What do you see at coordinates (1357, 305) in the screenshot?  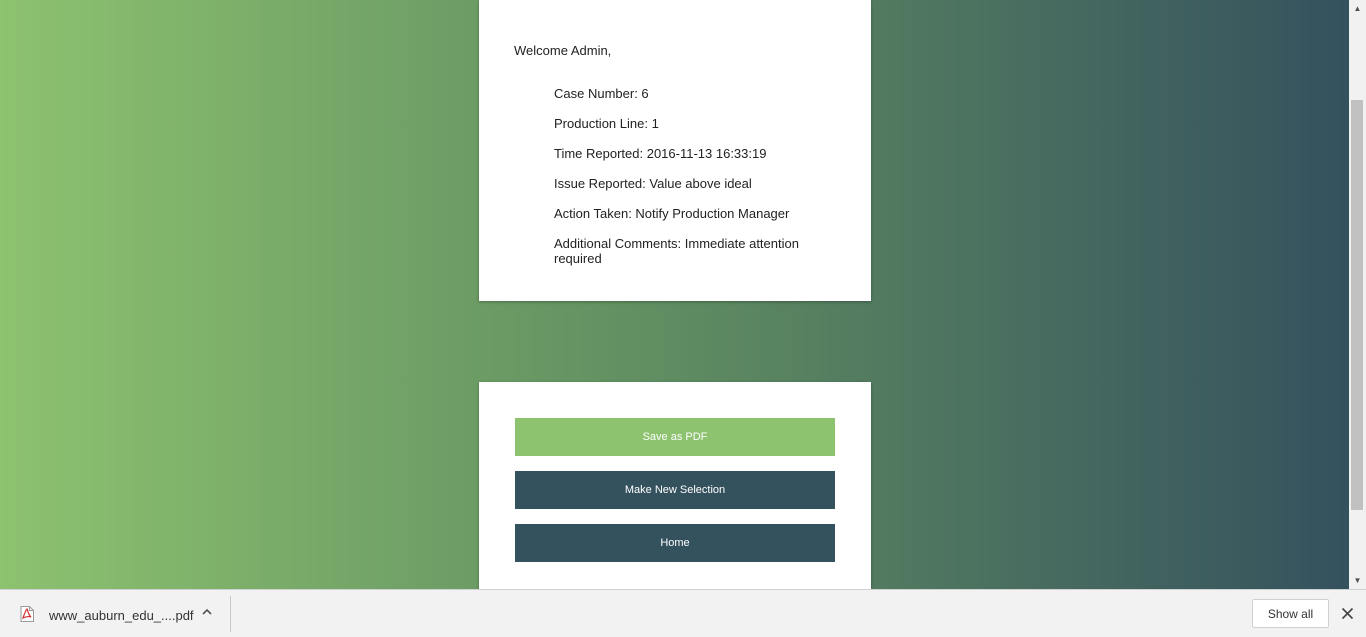 I see `scrollbar-thumb` at bounding box center [1357, 305].